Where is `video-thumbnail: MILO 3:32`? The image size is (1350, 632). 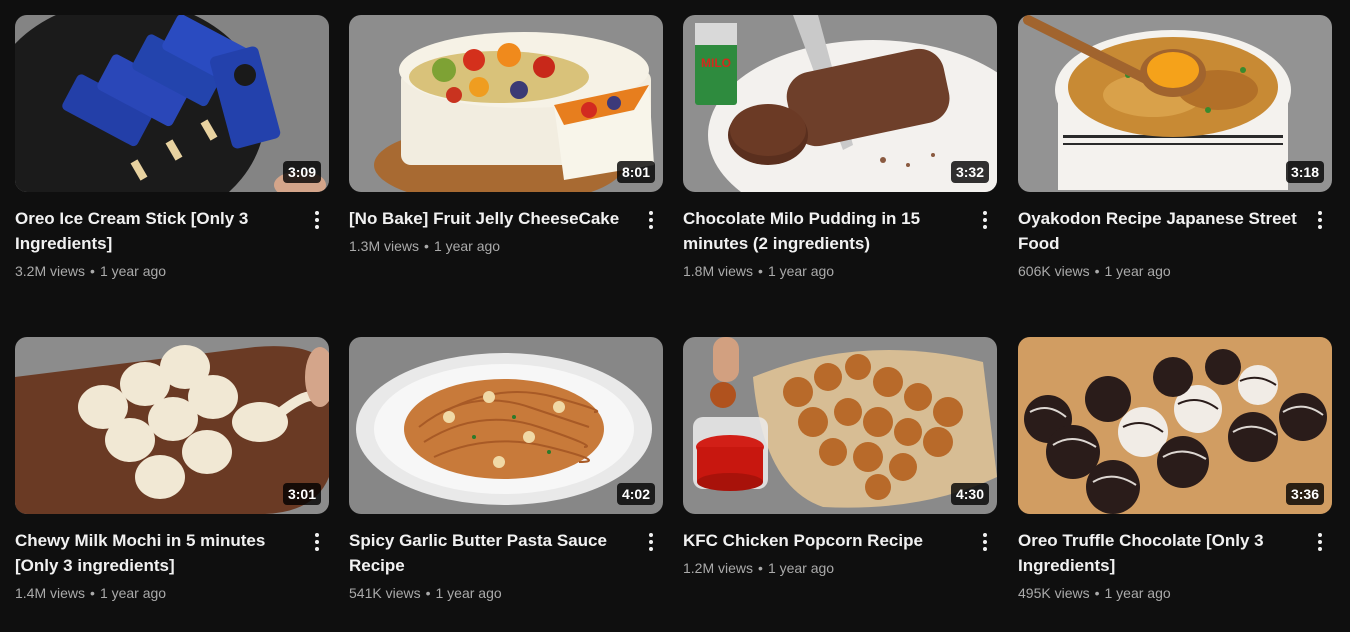
video-thumbnail: MILO 3:32 is located at coordinates (840, 103).